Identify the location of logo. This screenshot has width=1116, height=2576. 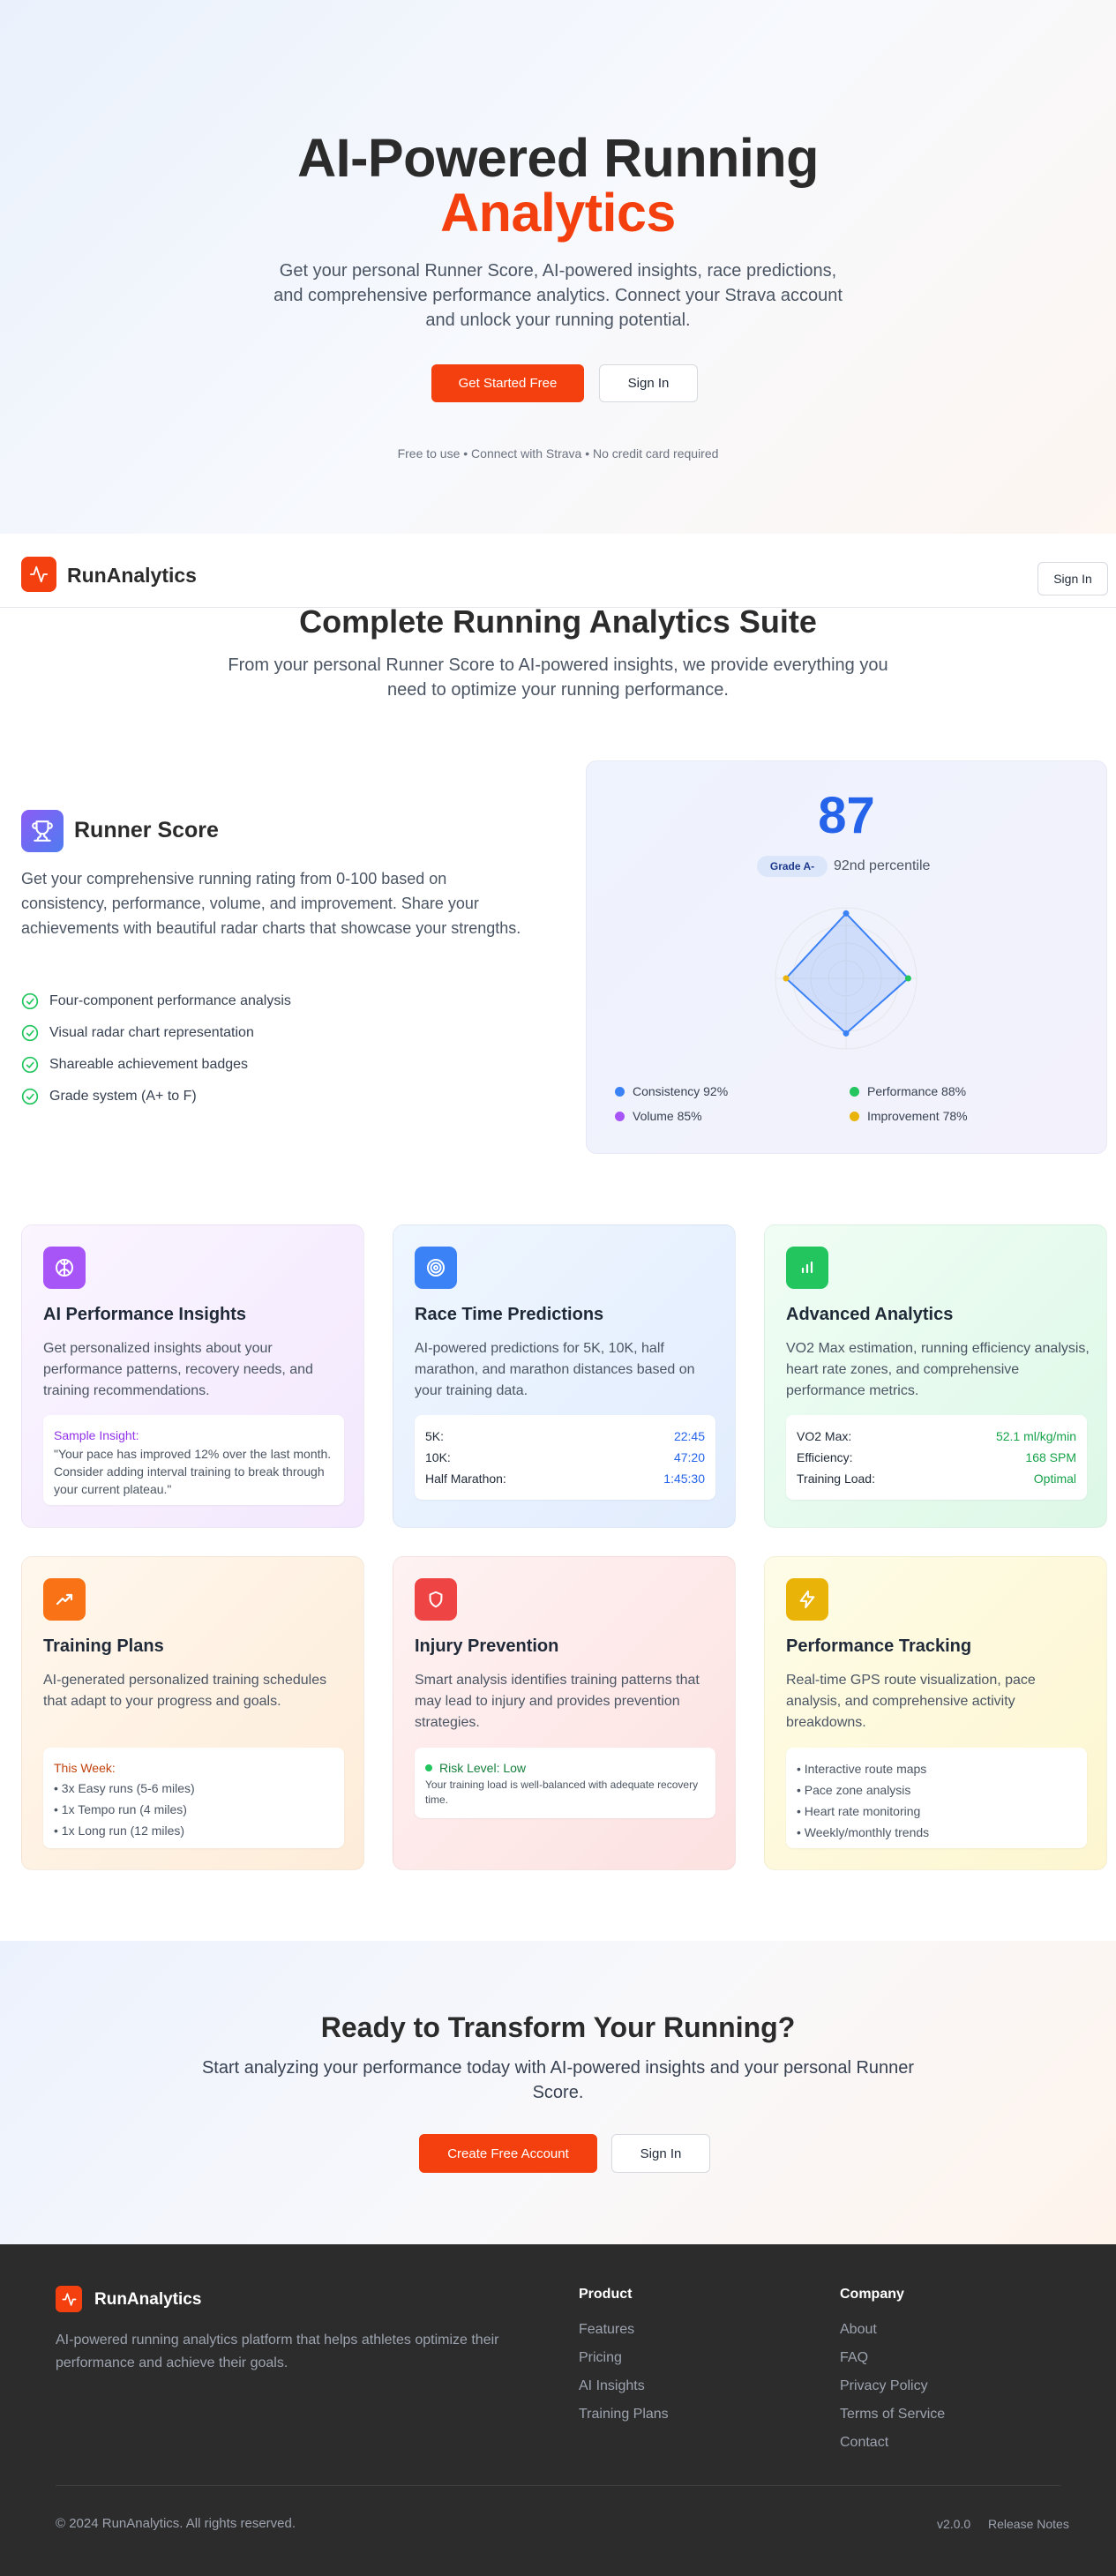
(38, 575).